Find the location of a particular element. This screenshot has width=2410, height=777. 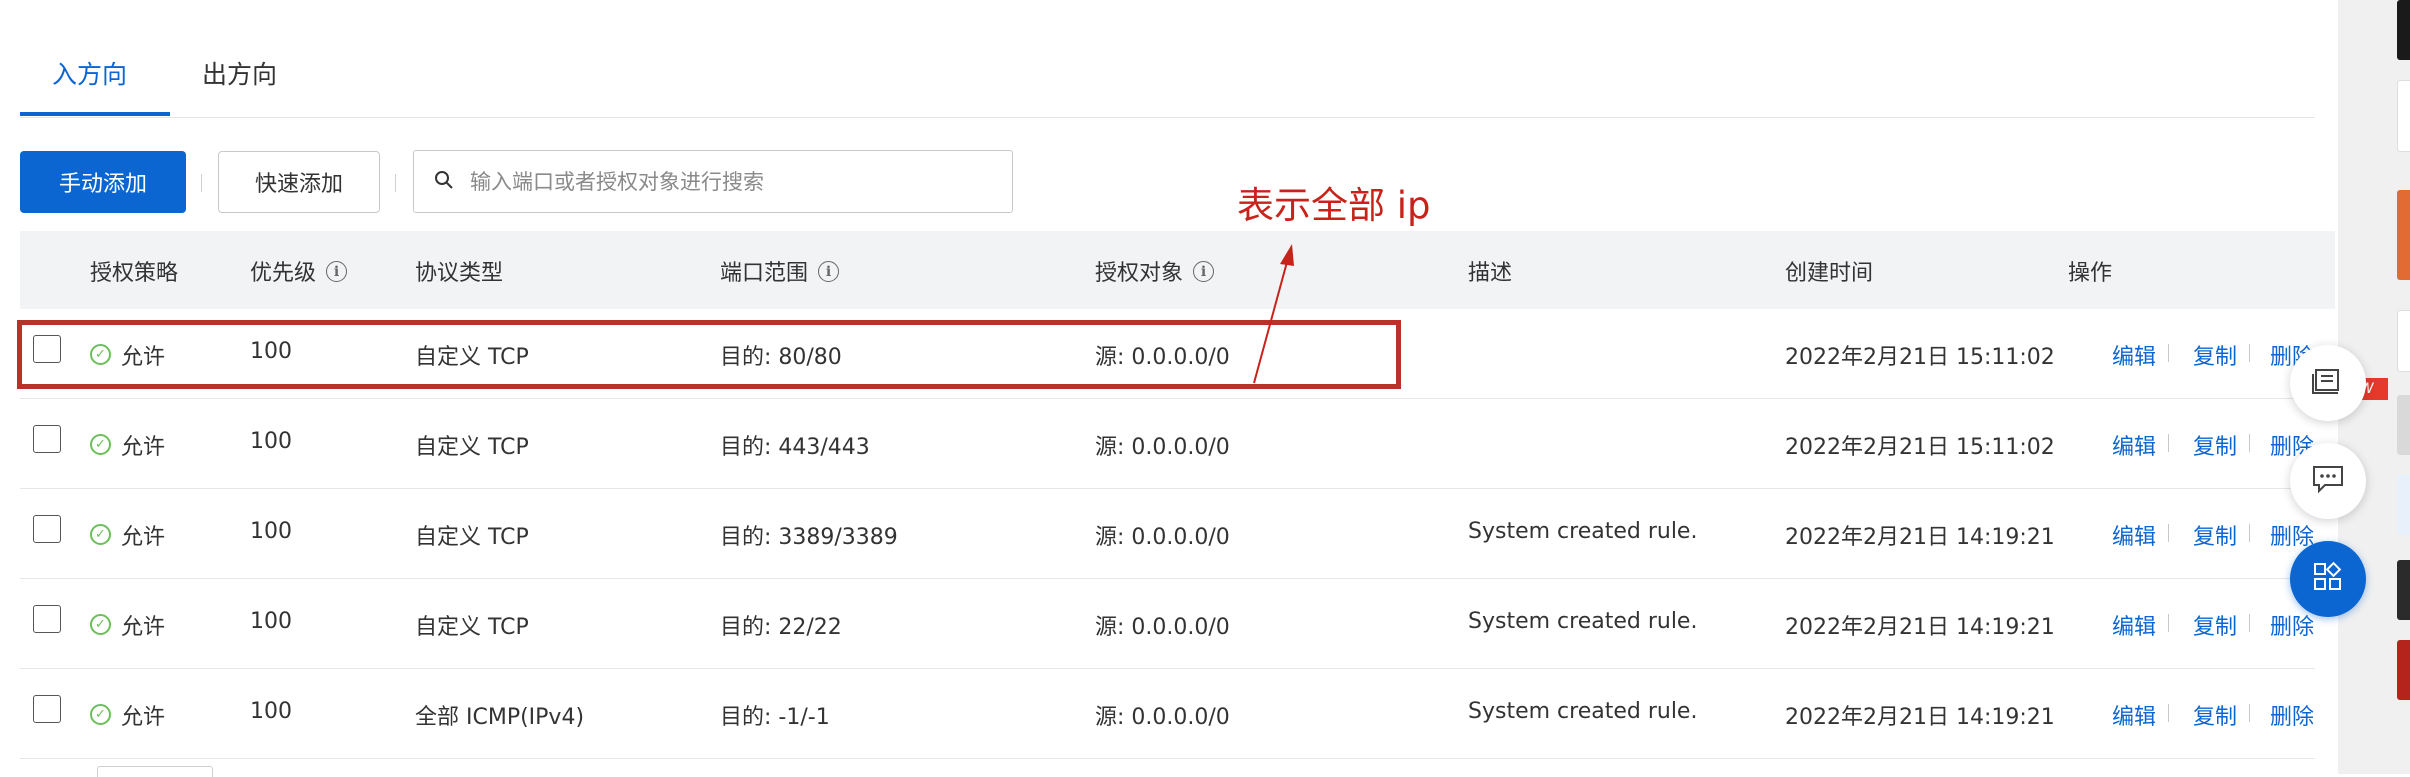

tab-active-underline is located at coordinates (95, 114).